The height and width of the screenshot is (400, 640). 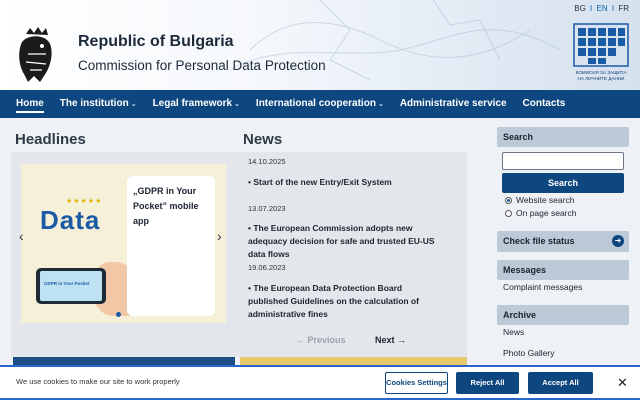 I want to click on section-bar-yellow, so click(x=353, y=361).